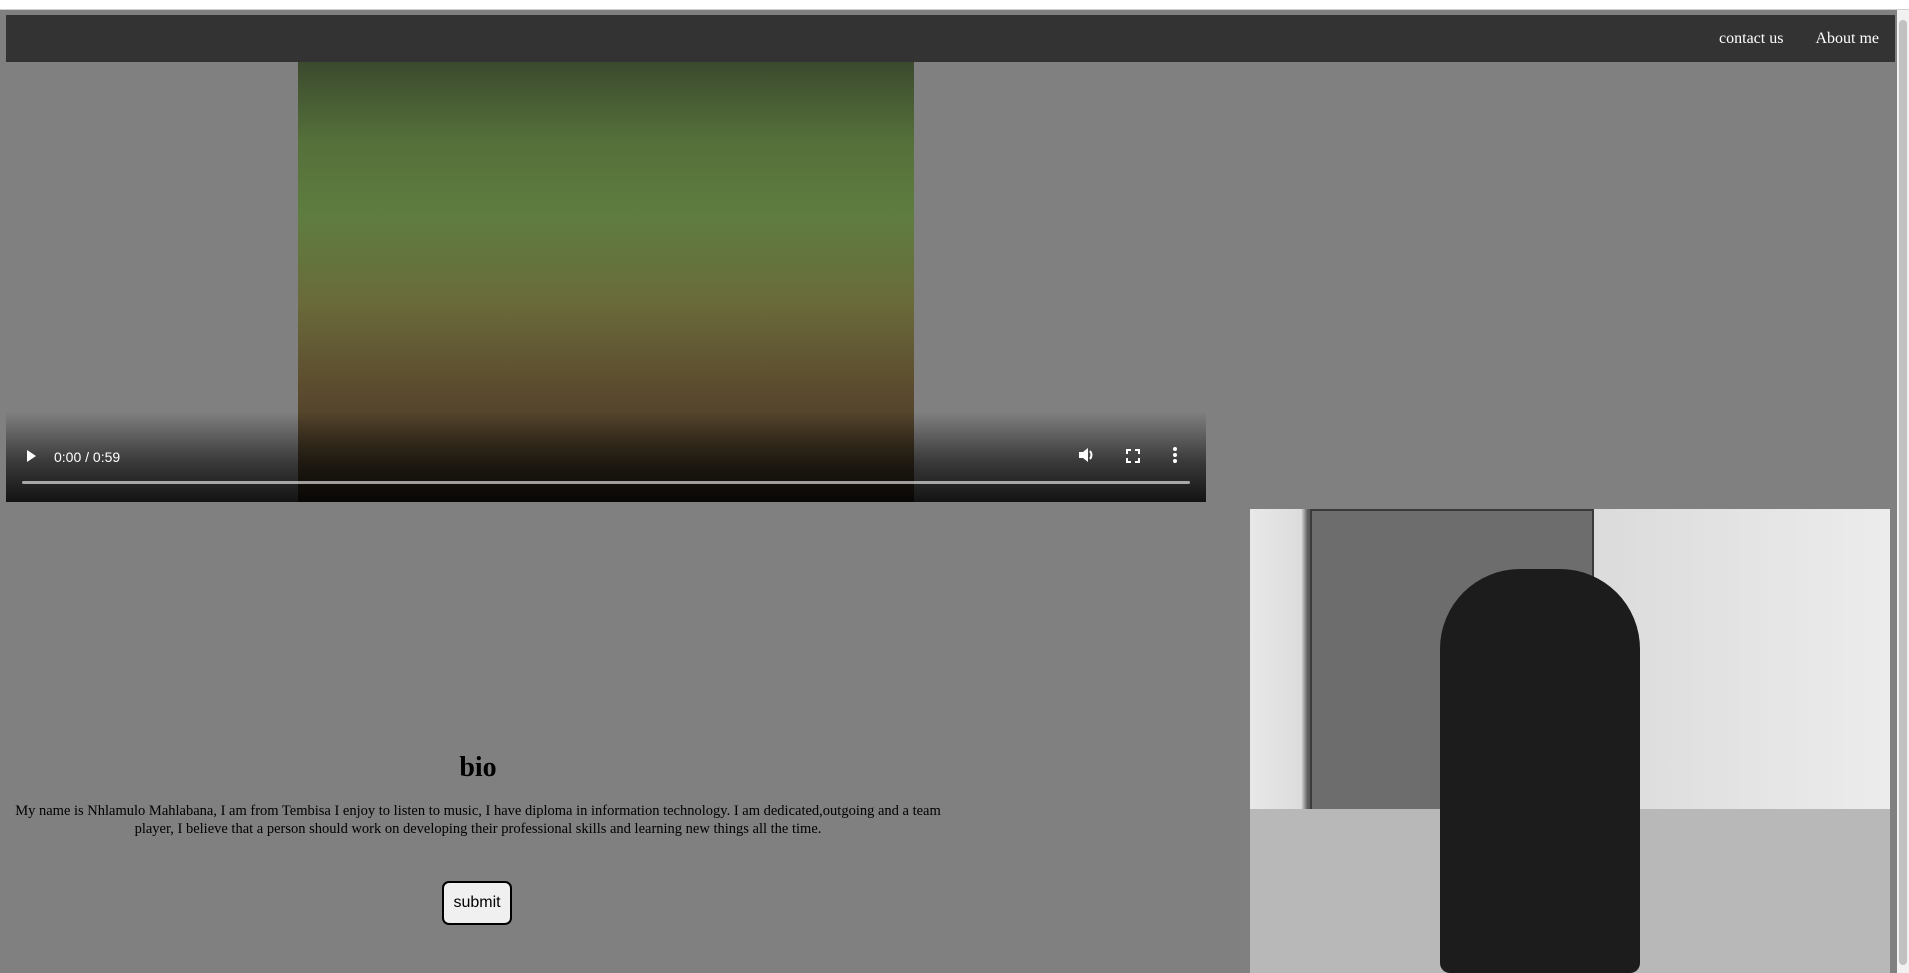 Image resolution: width=1909 pixels, height=973 pixels. I want to click on submit-button: submit, so click(477, 903).